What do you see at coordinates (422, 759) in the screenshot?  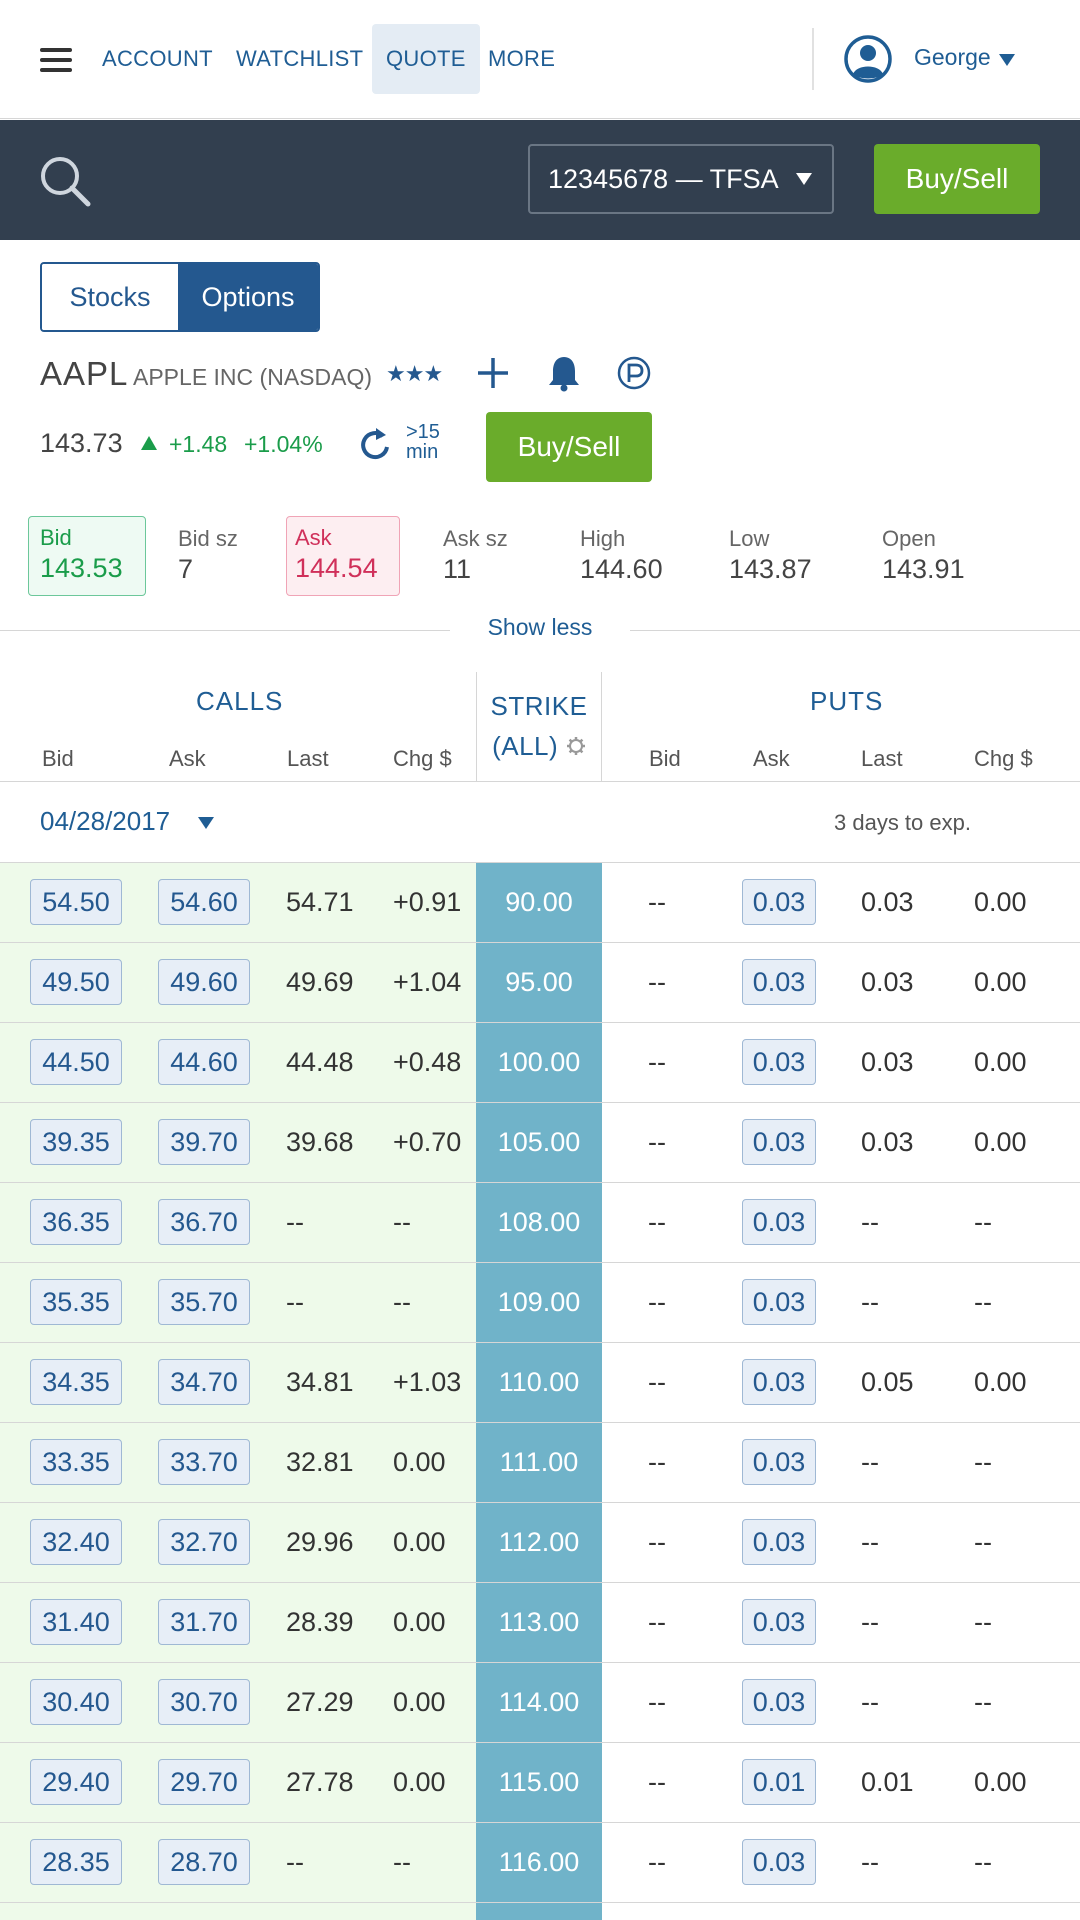 I see `calls-chg-header: Chg $` at bounding box center [422, 759].